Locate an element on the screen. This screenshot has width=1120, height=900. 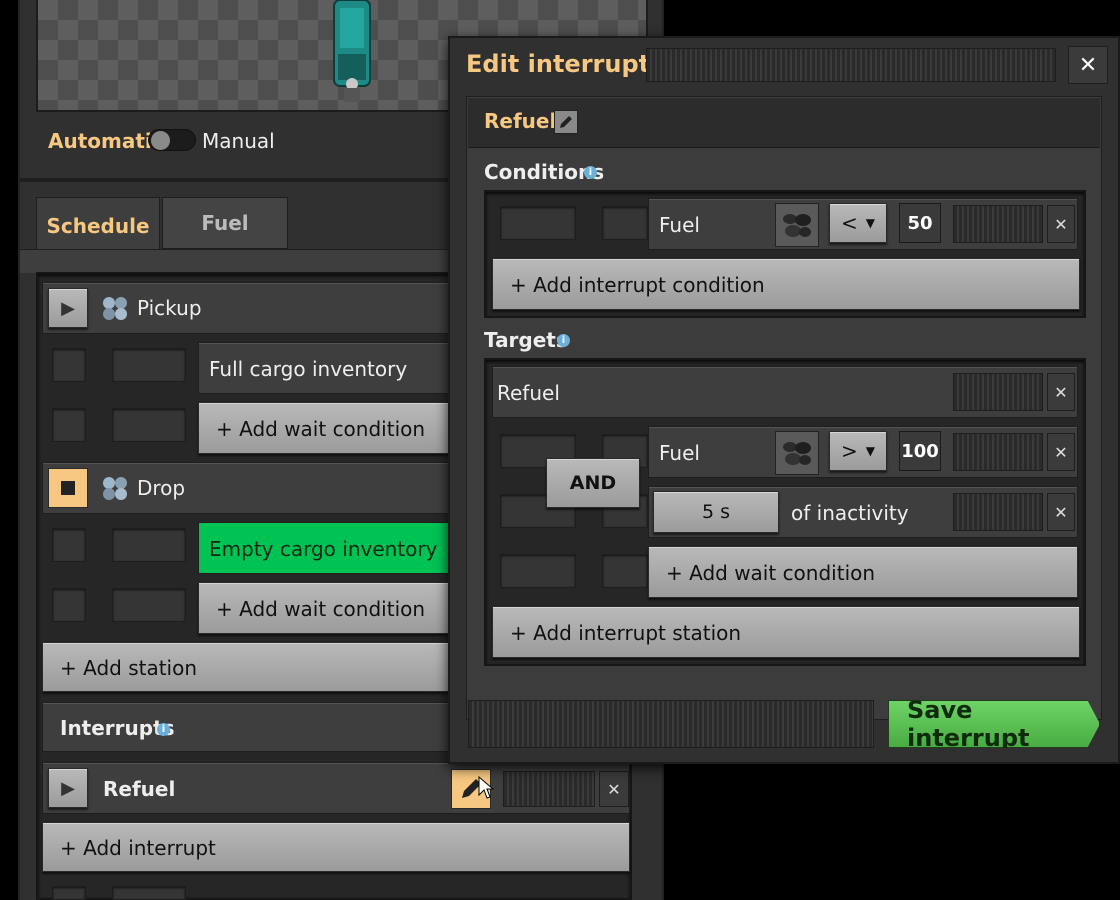
add-interrupt-condition-button: + Add interrupt condition is located at coordinates (786, 284).